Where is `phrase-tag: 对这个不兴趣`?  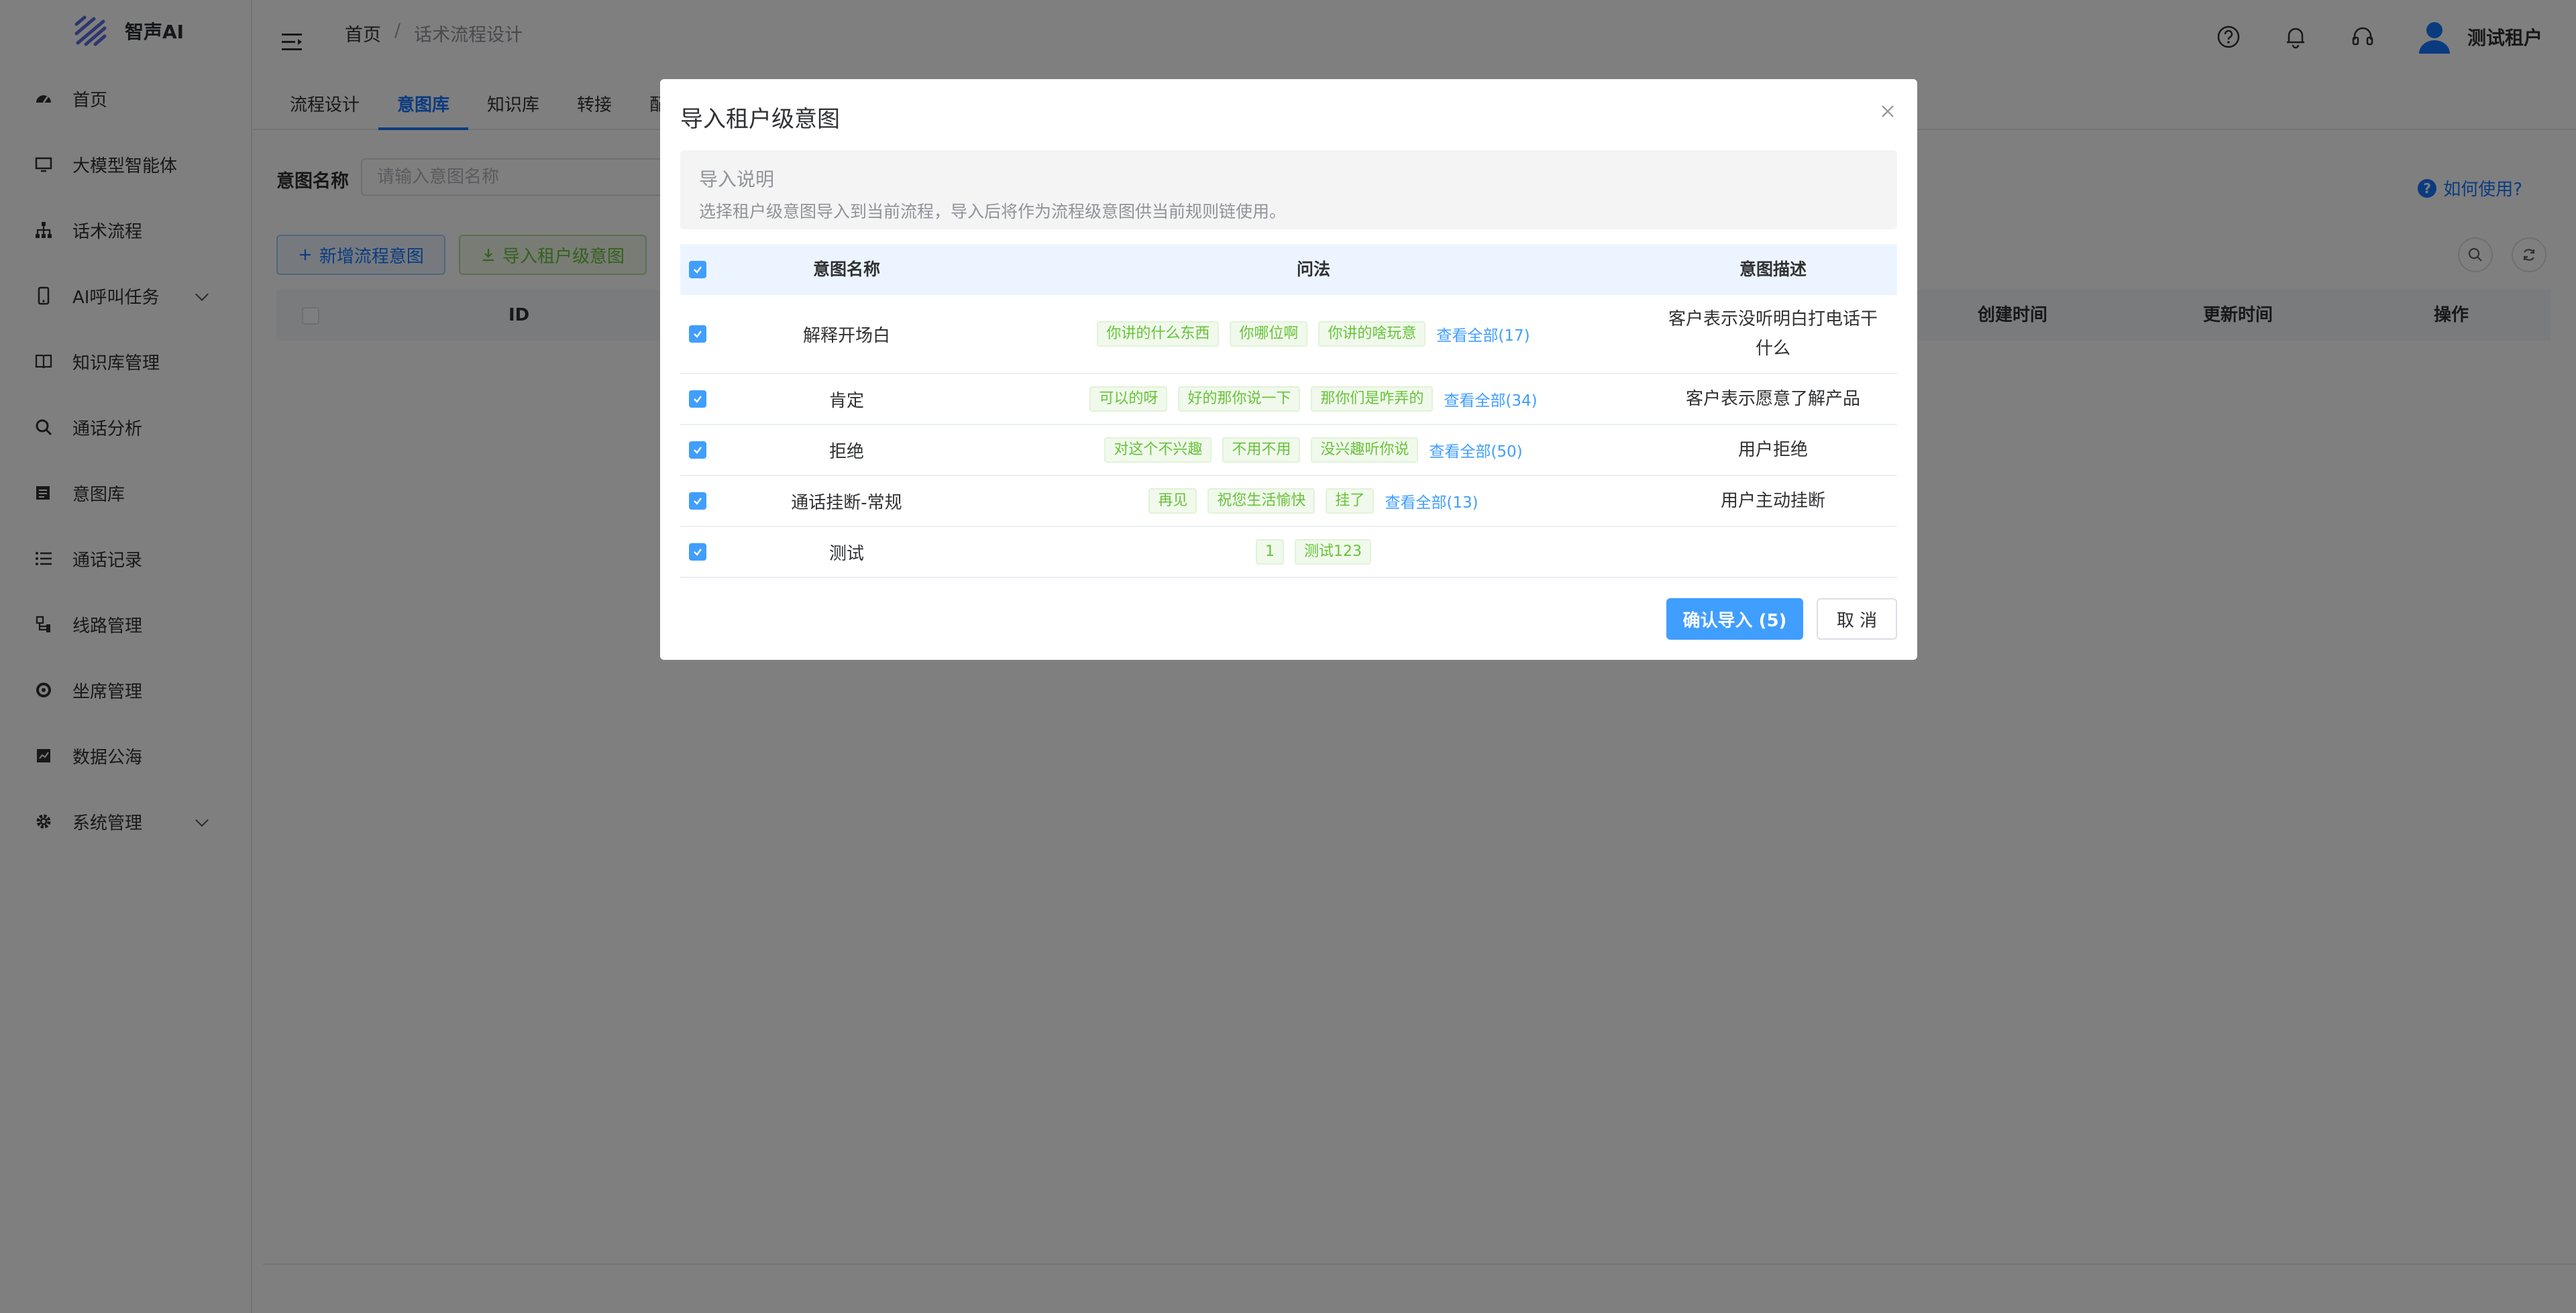 phrase-tag: 对这个不兴趣 is located at coordinates (1158, 450).